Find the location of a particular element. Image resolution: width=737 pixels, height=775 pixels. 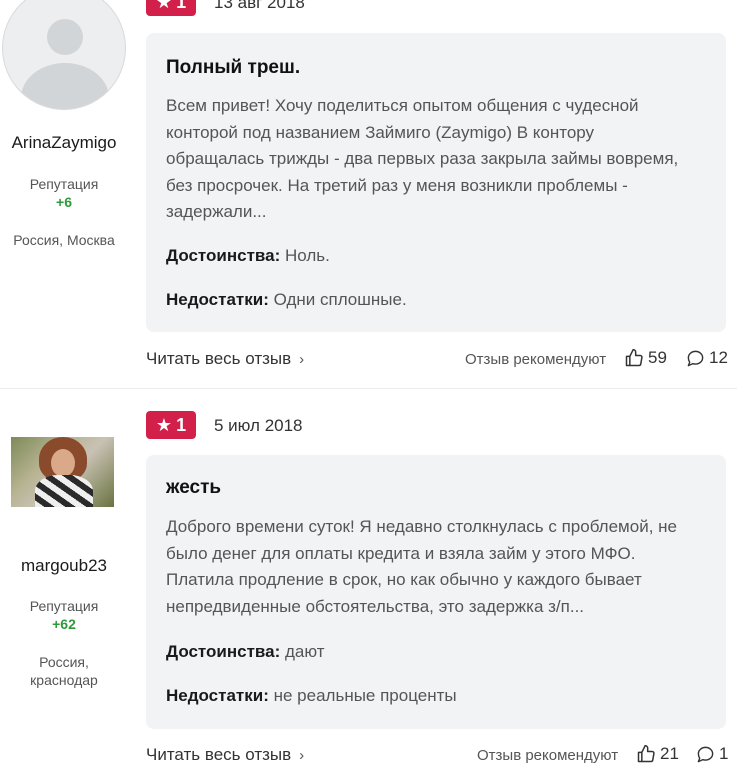

comments-count: 12 is located at coordinates (718, 357).